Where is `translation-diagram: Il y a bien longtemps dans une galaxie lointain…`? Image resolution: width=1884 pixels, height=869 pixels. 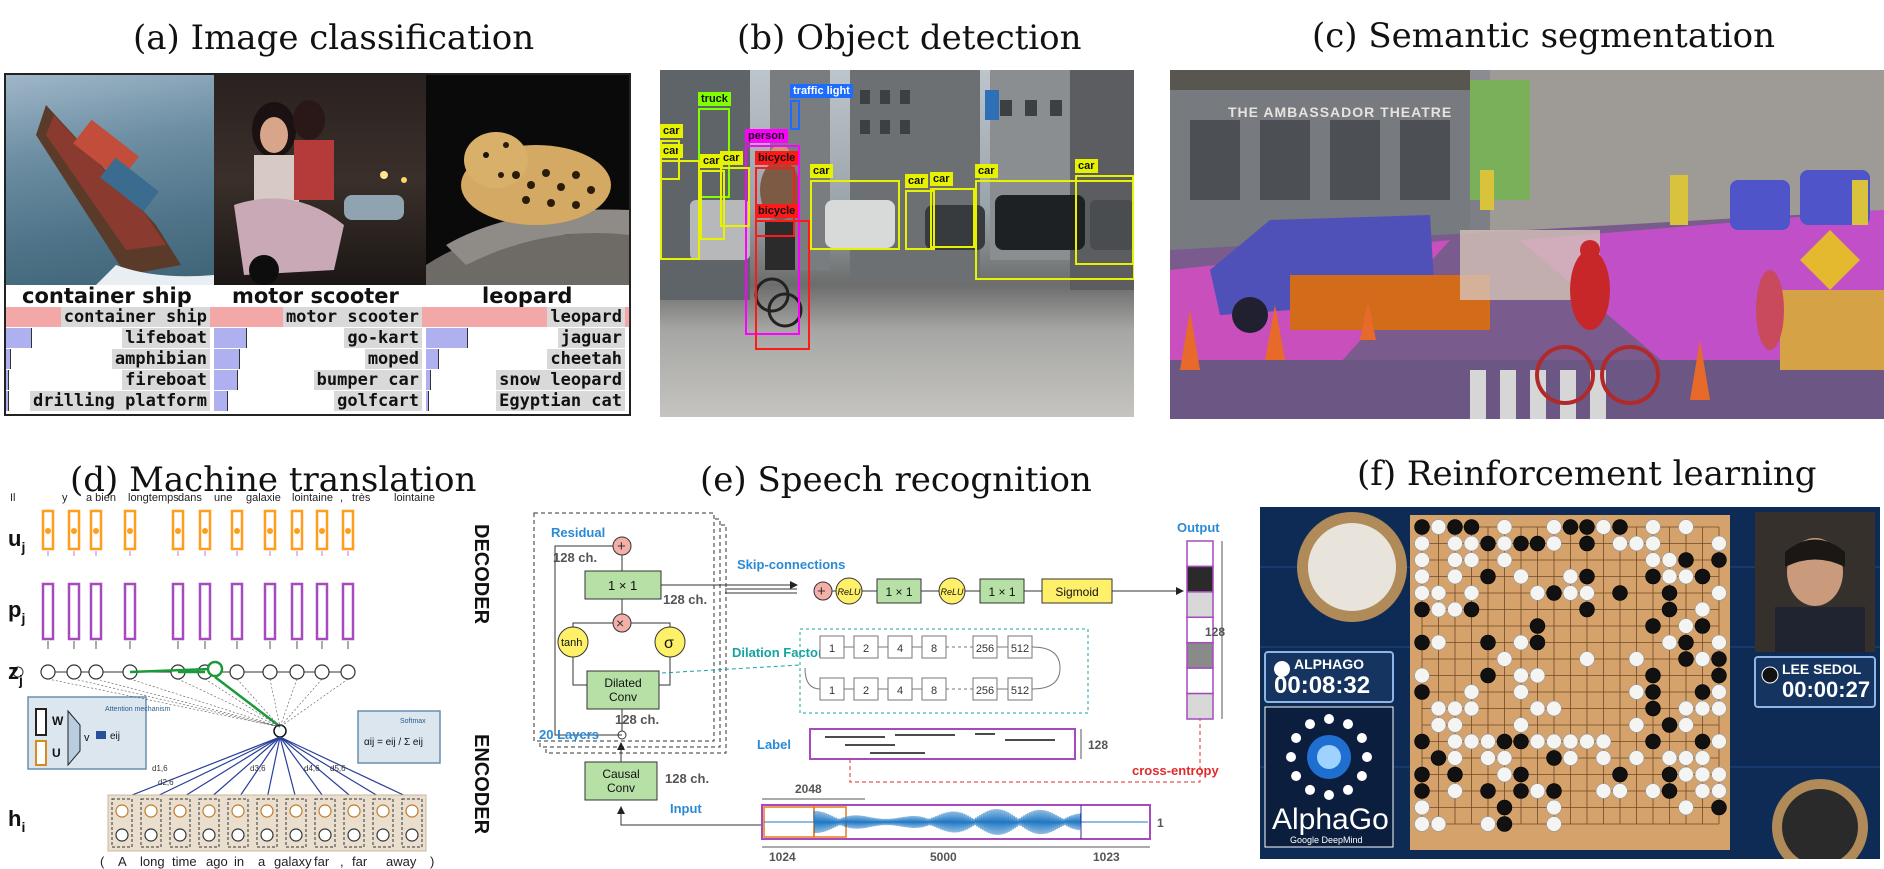
translation-diagram: Il y a bien longtemps dans une galaxie lointain… is located at coordinates (250, 680).